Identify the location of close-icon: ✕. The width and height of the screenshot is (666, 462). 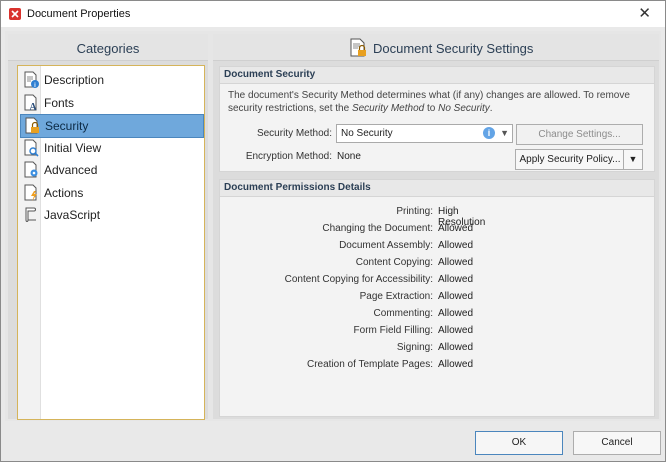
(644, 13).